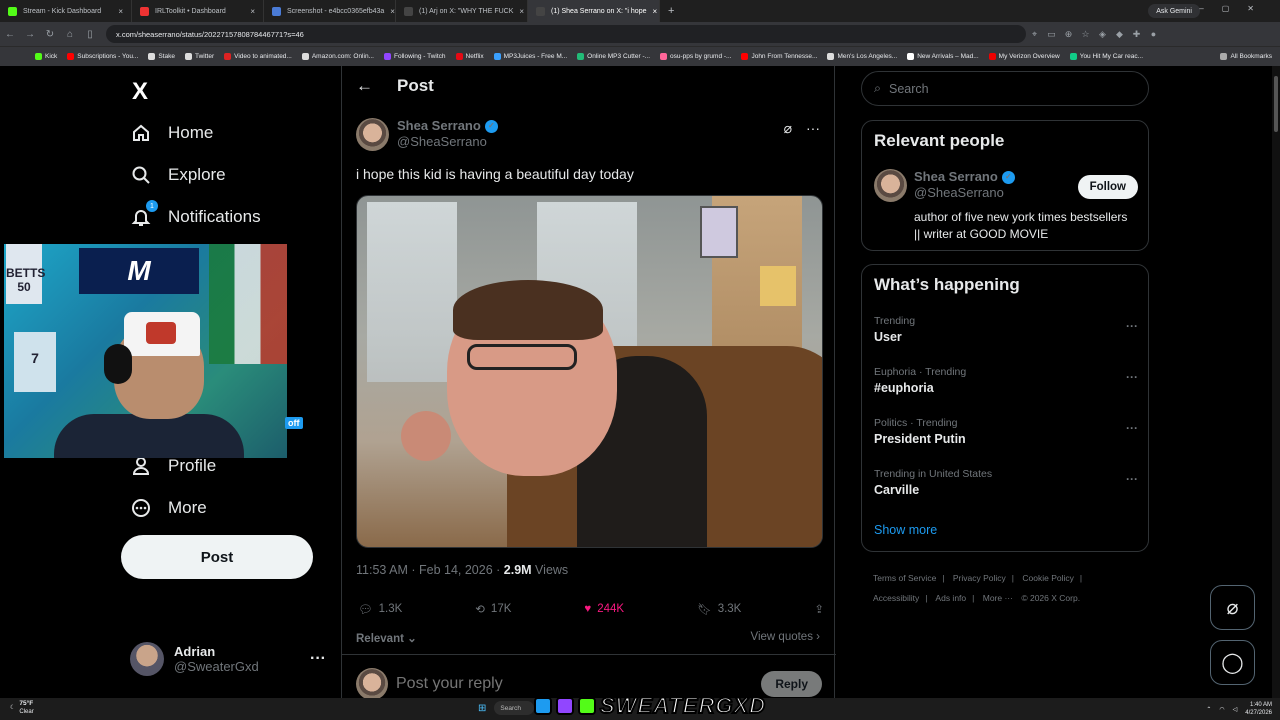  What do you see at coordinates (604, 609) in the screenshot?
I see `like-button: ♥ 244K` at bounding box center [604, 609].